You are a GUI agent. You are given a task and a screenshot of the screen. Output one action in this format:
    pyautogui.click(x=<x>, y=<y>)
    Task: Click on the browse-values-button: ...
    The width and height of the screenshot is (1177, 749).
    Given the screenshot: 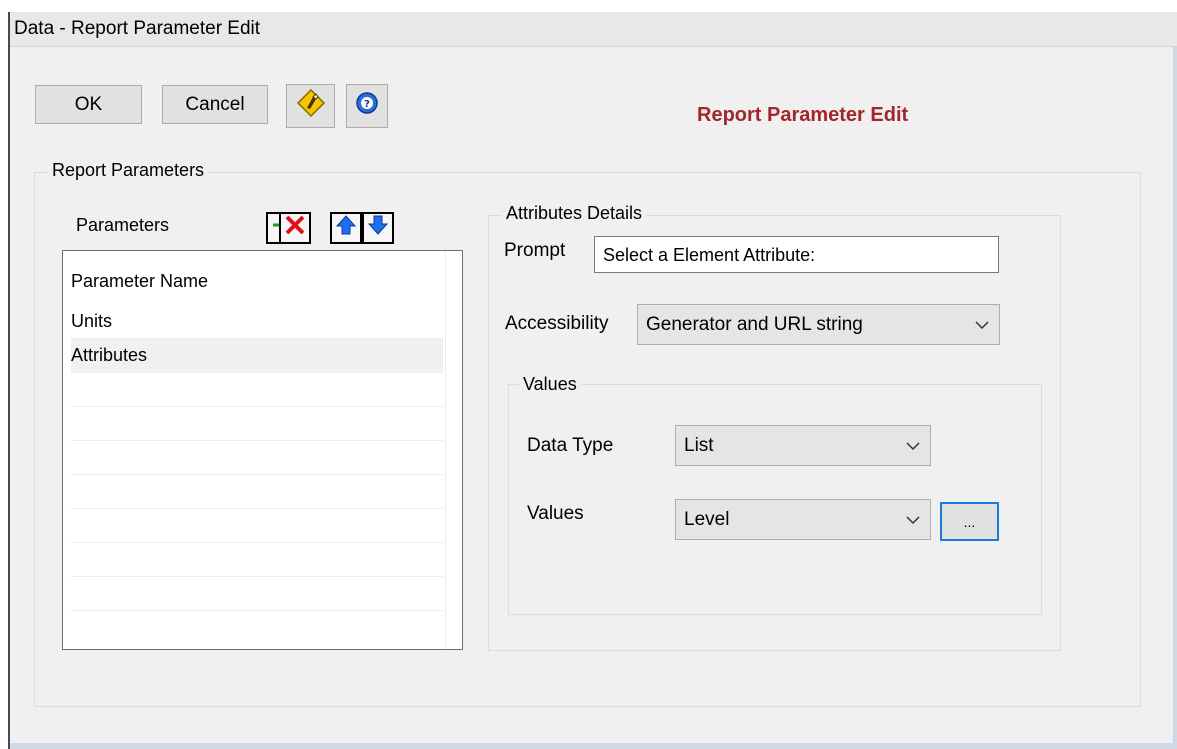 What is the action you would take?
    pyautogui.click(x=969, y=521)
    